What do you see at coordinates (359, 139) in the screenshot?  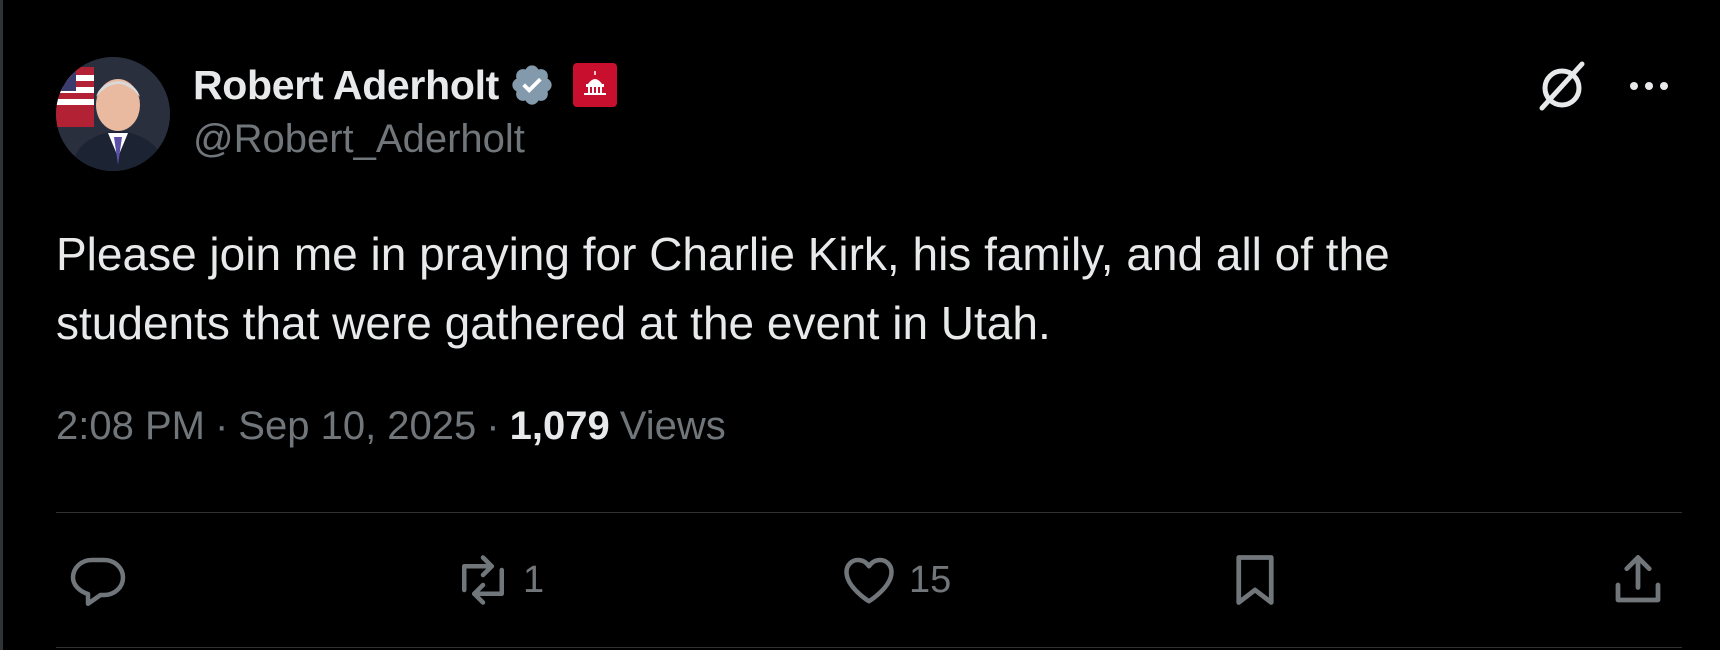 I see `author-handle: @Robert_Aderholt` at bounding box center [359, 139].